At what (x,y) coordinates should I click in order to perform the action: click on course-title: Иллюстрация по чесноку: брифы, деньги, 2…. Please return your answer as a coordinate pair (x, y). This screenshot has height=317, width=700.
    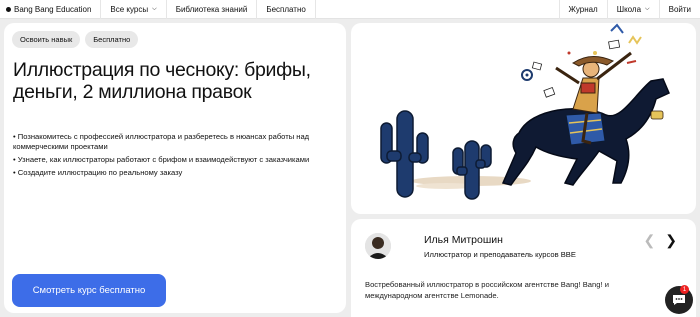
    Looking at the image, I should click on (162, 81).